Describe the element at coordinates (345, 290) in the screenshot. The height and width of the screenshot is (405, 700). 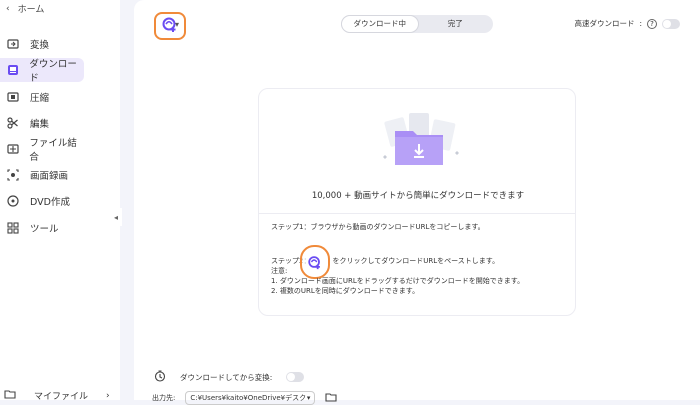
I see `note-2: 2. 複数のURLを同時にダウンロードできます。` at that location.